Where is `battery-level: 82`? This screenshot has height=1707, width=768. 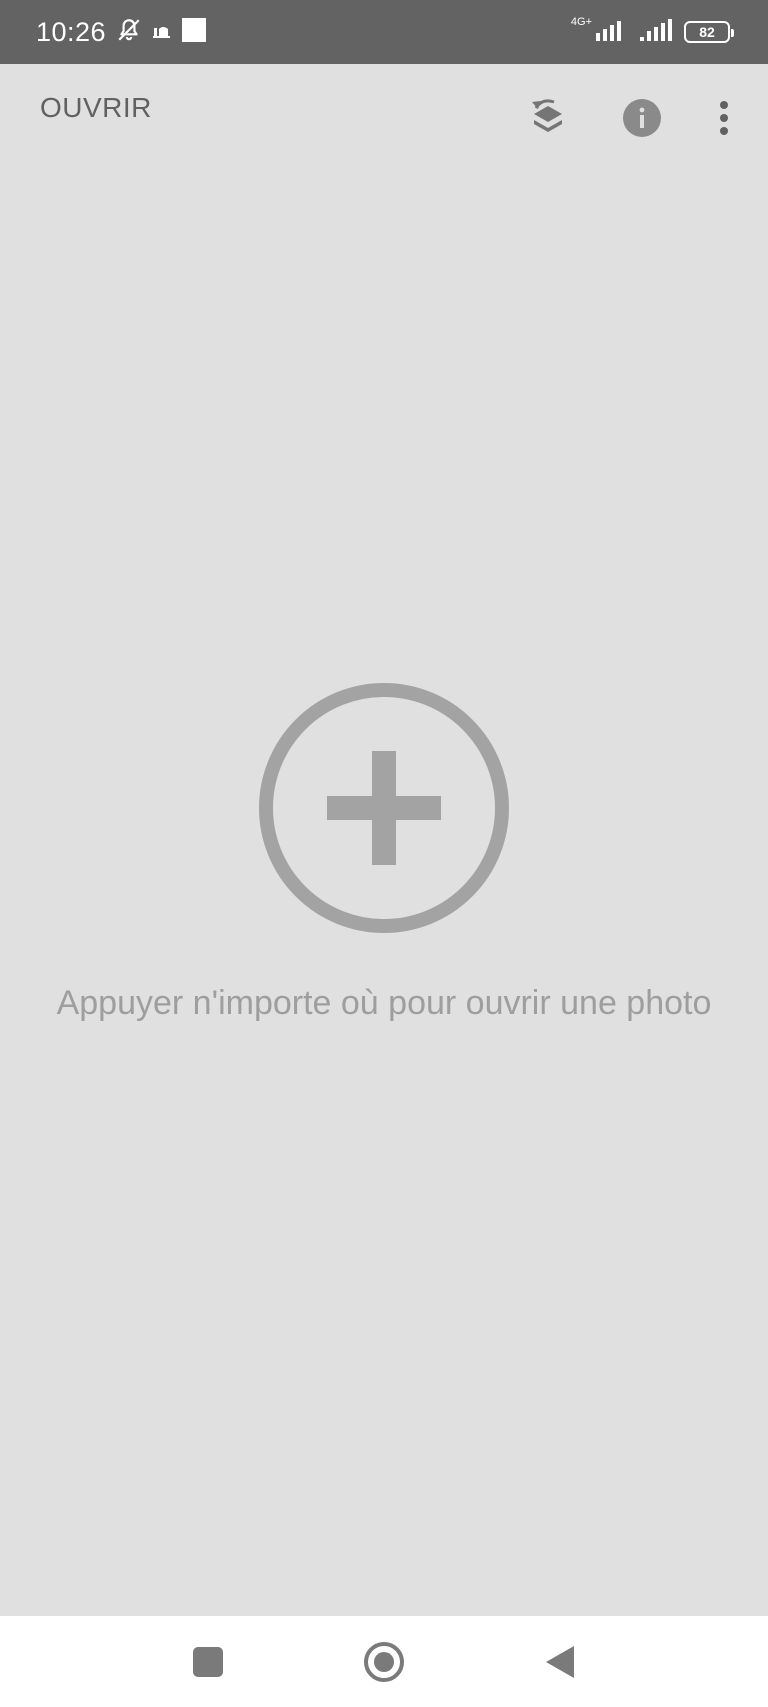
battery-level: 82 is located at coordinates (707, 32).